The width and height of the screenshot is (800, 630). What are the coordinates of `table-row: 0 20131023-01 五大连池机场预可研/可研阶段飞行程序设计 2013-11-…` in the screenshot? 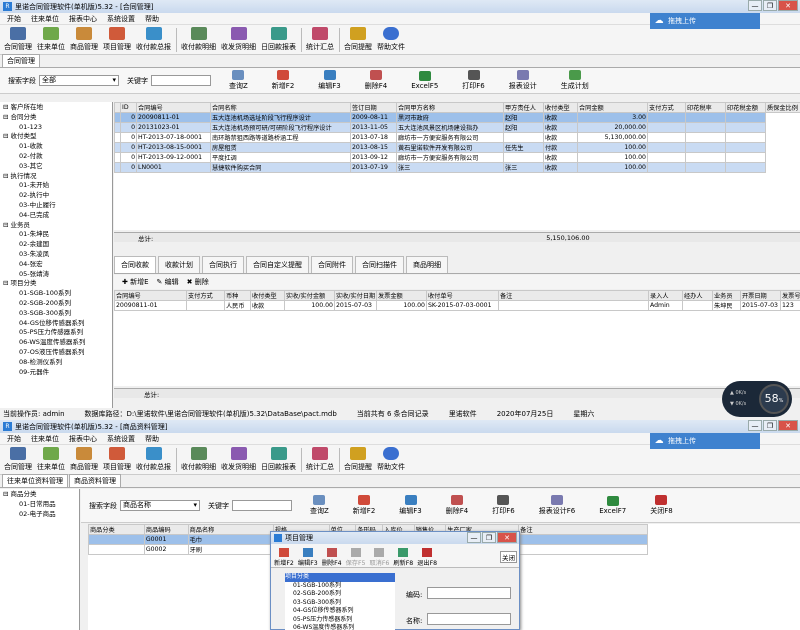 It's located at (457, 127).